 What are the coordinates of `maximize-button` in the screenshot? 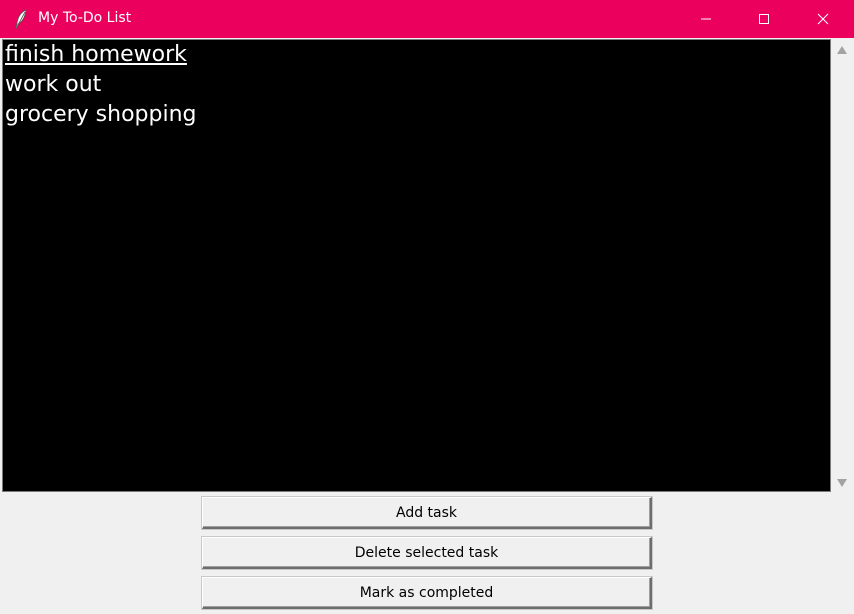 It's located at (764, 19).